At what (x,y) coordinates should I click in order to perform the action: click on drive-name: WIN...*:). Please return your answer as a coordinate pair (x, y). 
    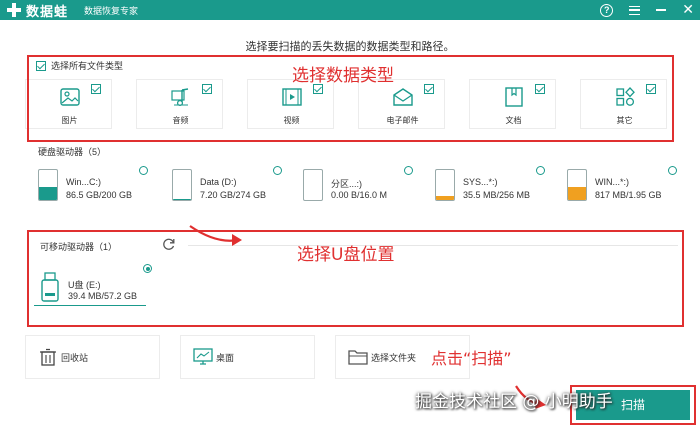
    Looking at the image, I should click on (612, 182).